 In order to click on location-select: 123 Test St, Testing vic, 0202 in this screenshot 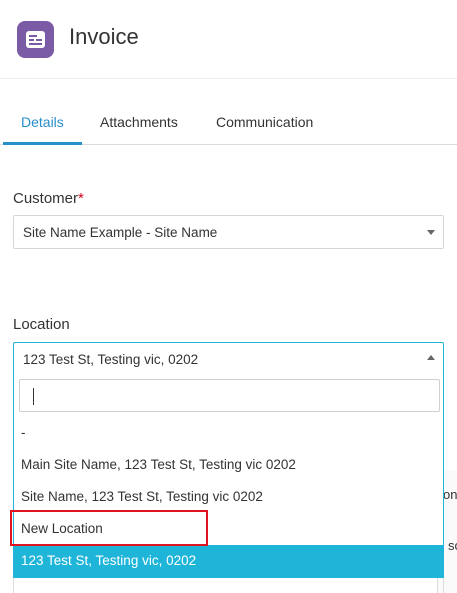, I will do `click(228, 358)`.